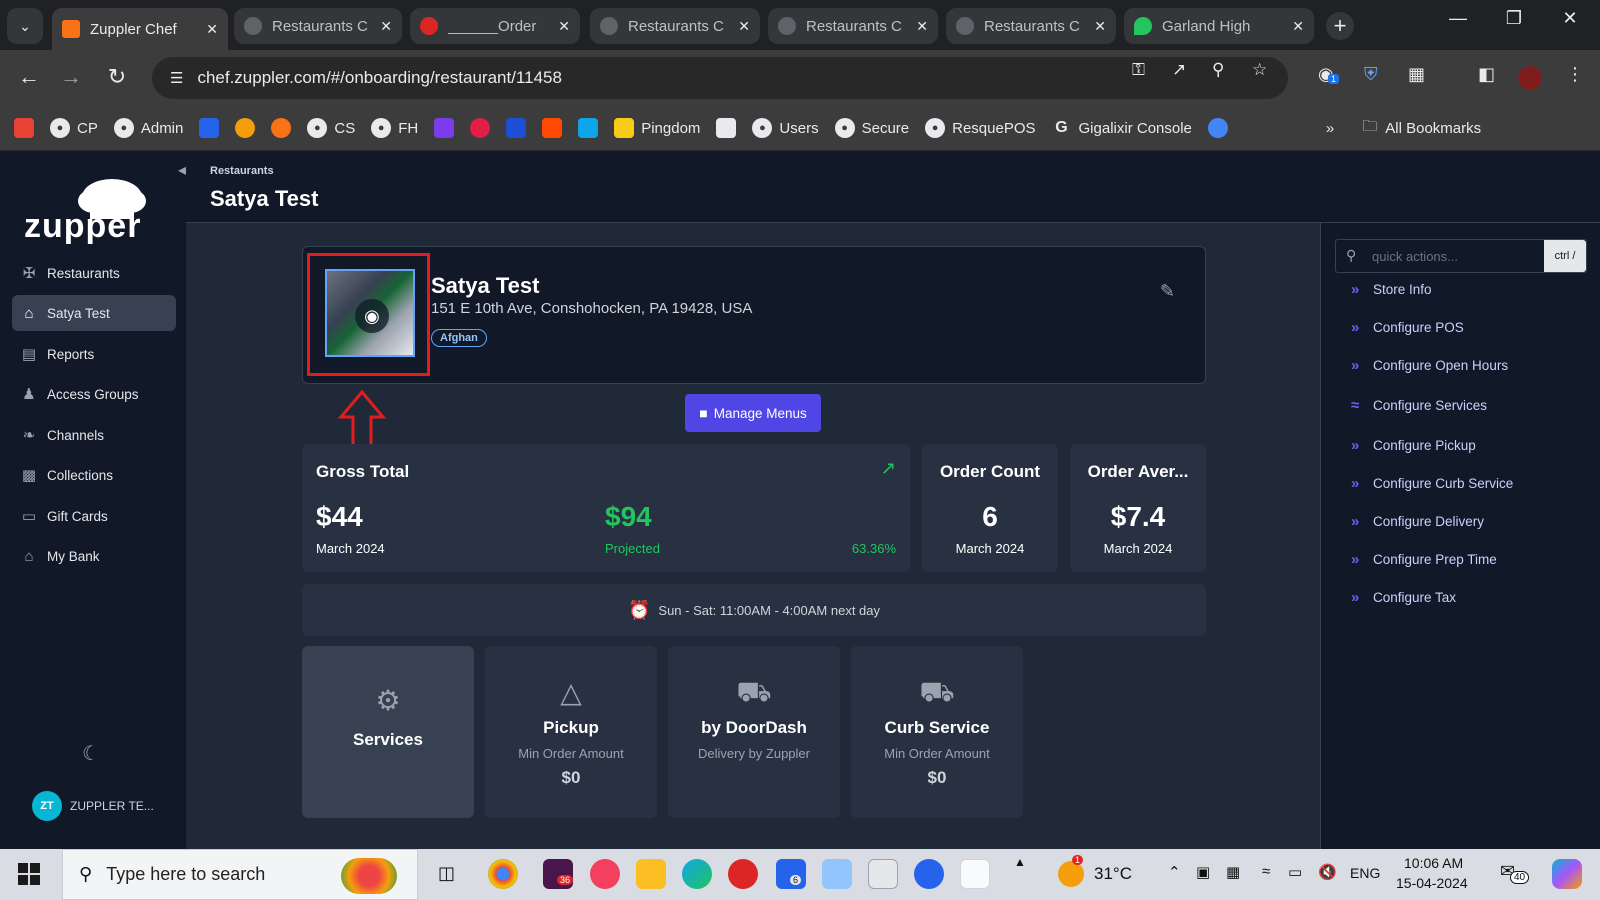 The image size is (1600, 900). What do you see at coordinates (1071, 871) in the screenshot?
I see `weather-icon: 1` at bounding box center [1071, 871].